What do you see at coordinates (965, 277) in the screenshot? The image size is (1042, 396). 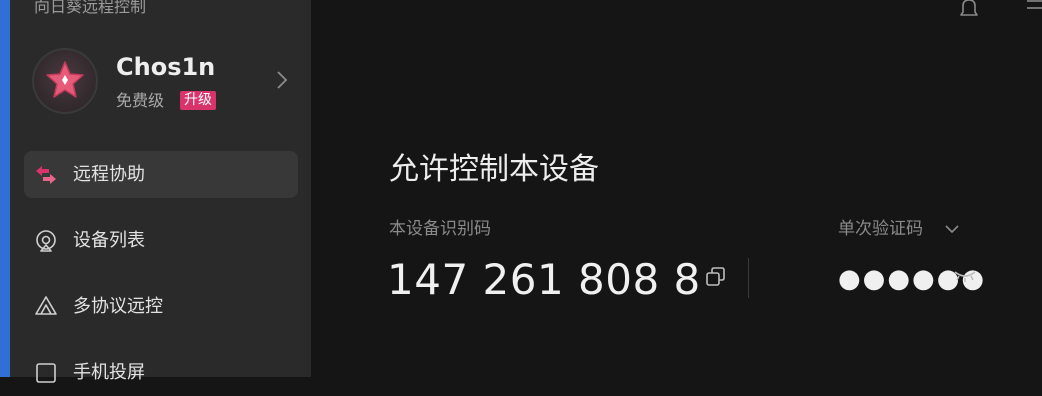 I see `eye-closed-icon` at bounding box center [965, 277].